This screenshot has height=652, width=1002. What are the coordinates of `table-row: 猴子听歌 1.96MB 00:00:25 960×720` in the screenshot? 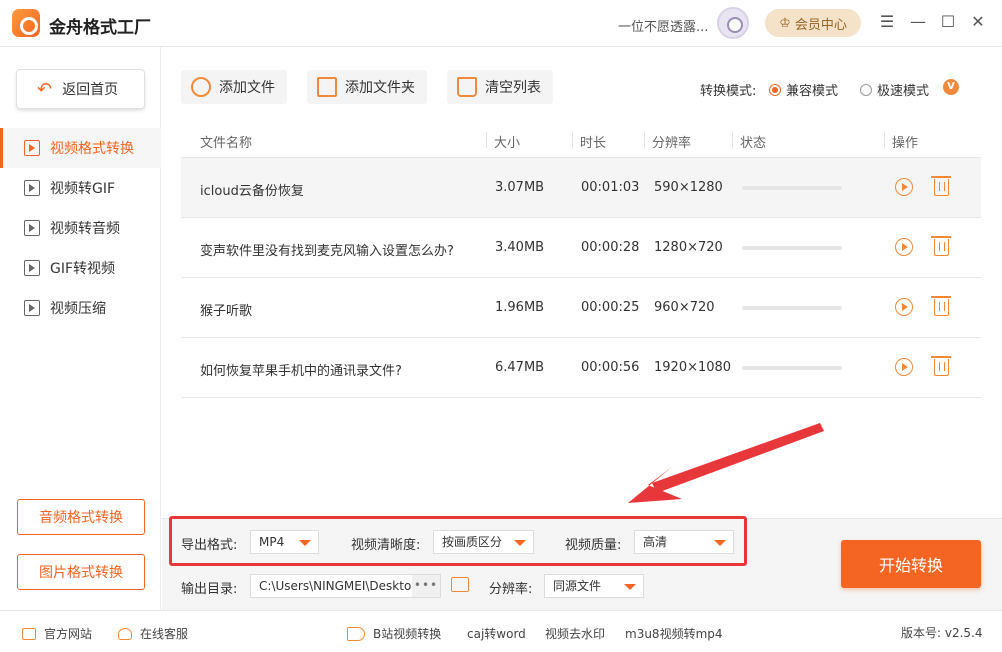 It's located at (581, 308).